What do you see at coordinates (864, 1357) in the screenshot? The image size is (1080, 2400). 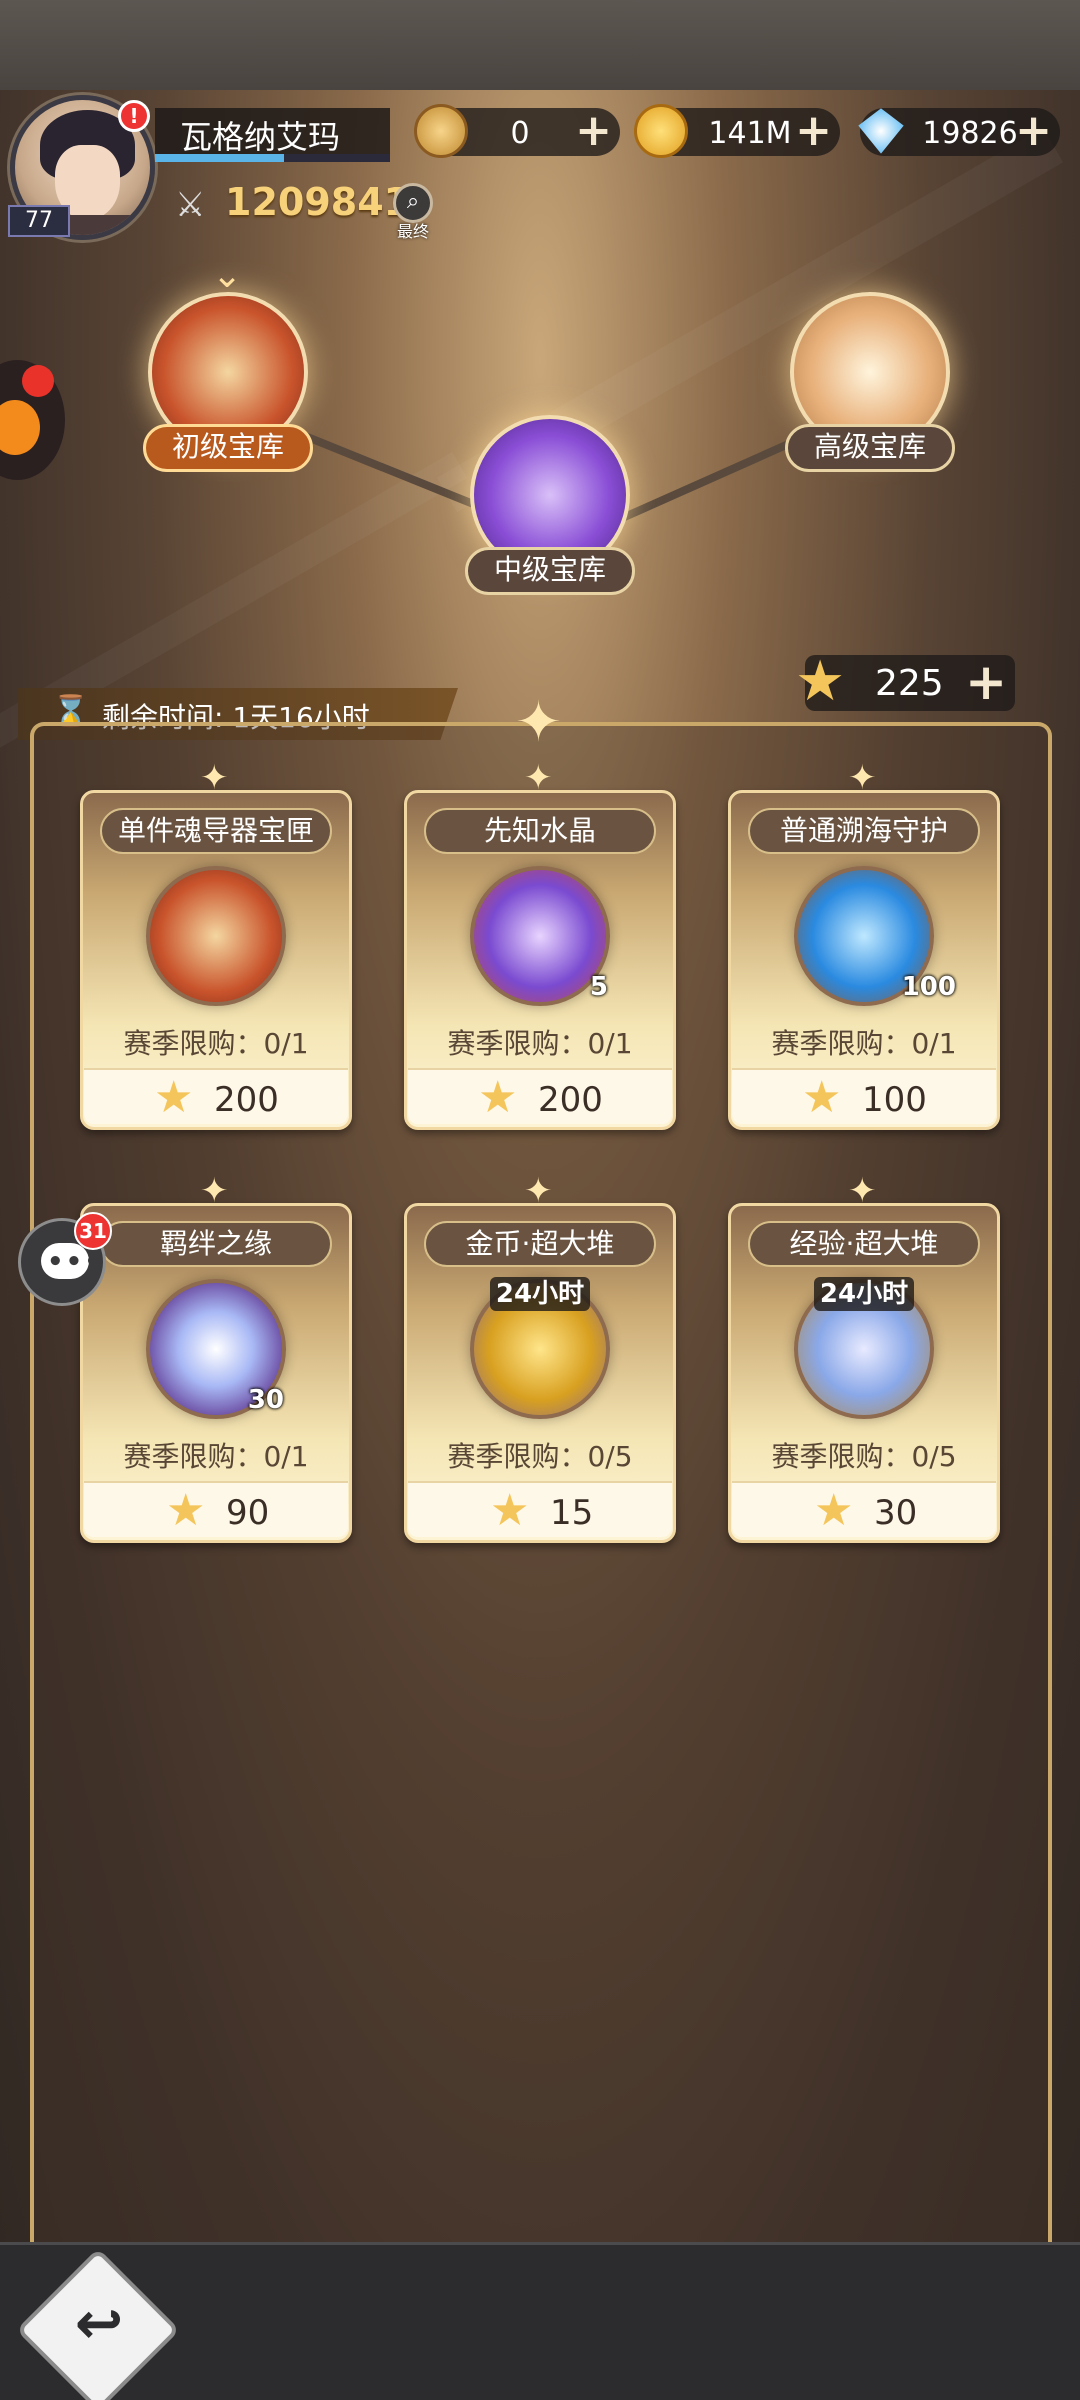 I see `shop-item-card: ✦ 经验·超大堆 24小时 赛季限购：0/5 ★ 30` at bounding box center [864, 1357].